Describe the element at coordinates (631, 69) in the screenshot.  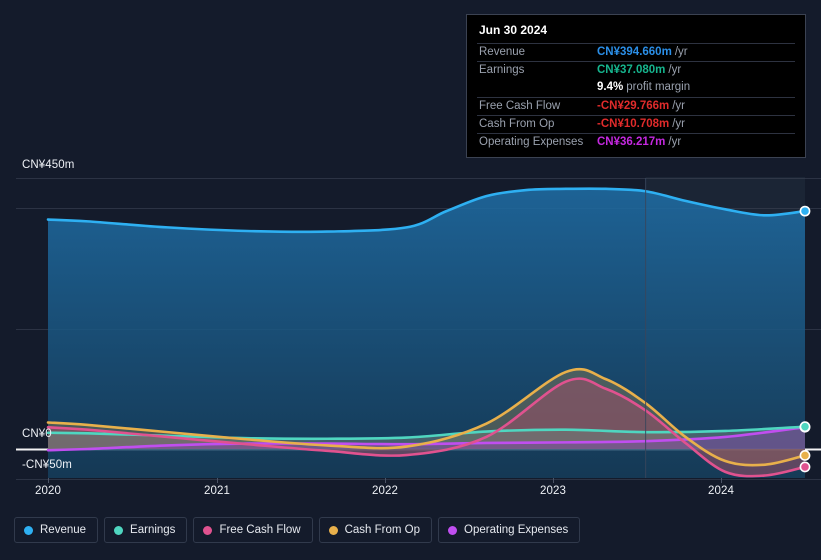
I see `tooltip-value-earnings: CN¥37.080m` at that location.